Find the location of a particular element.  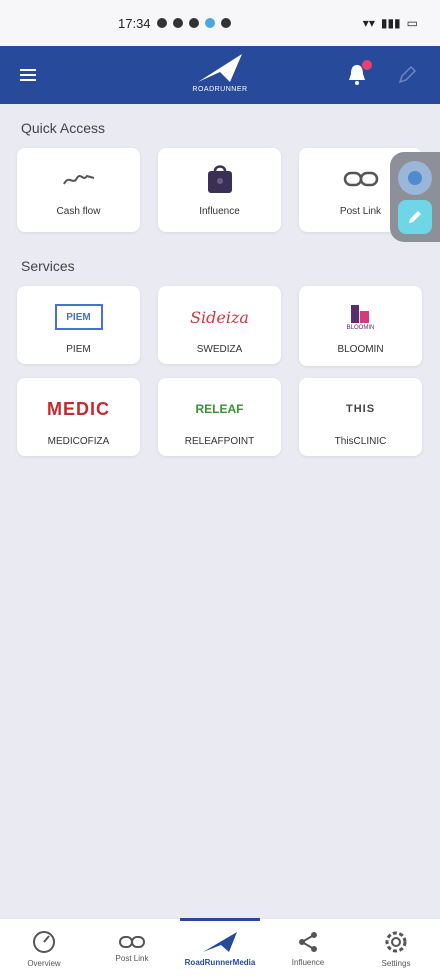

whatsapp-icon is located at coordinates (193, 23).